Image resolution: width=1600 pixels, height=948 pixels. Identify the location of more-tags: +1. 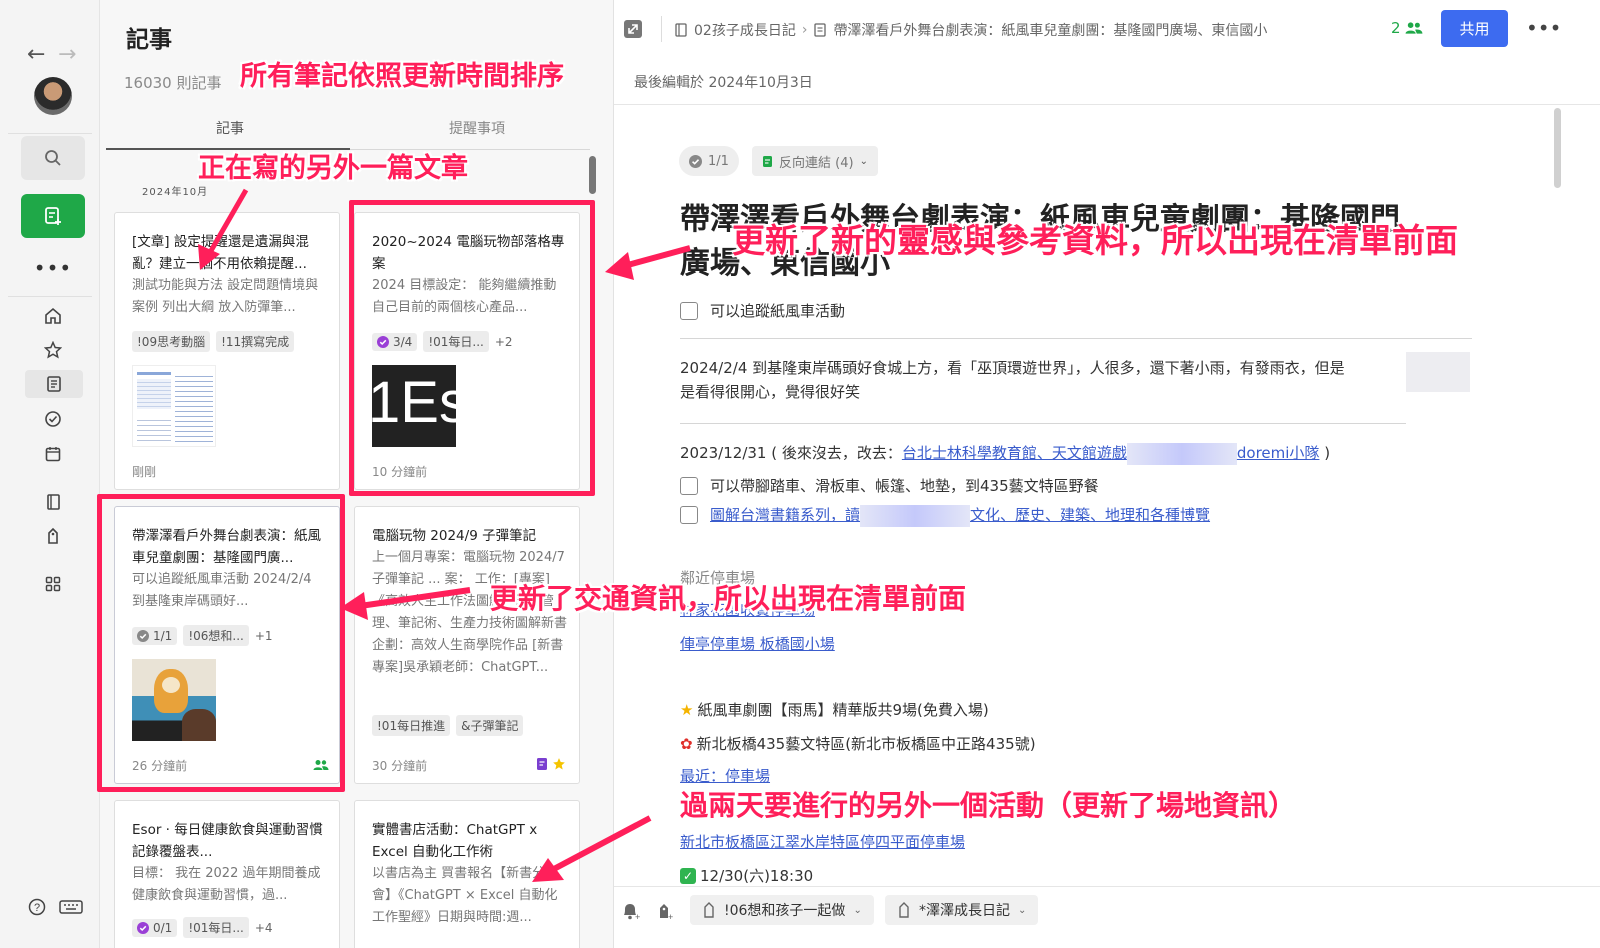
(264, 636).